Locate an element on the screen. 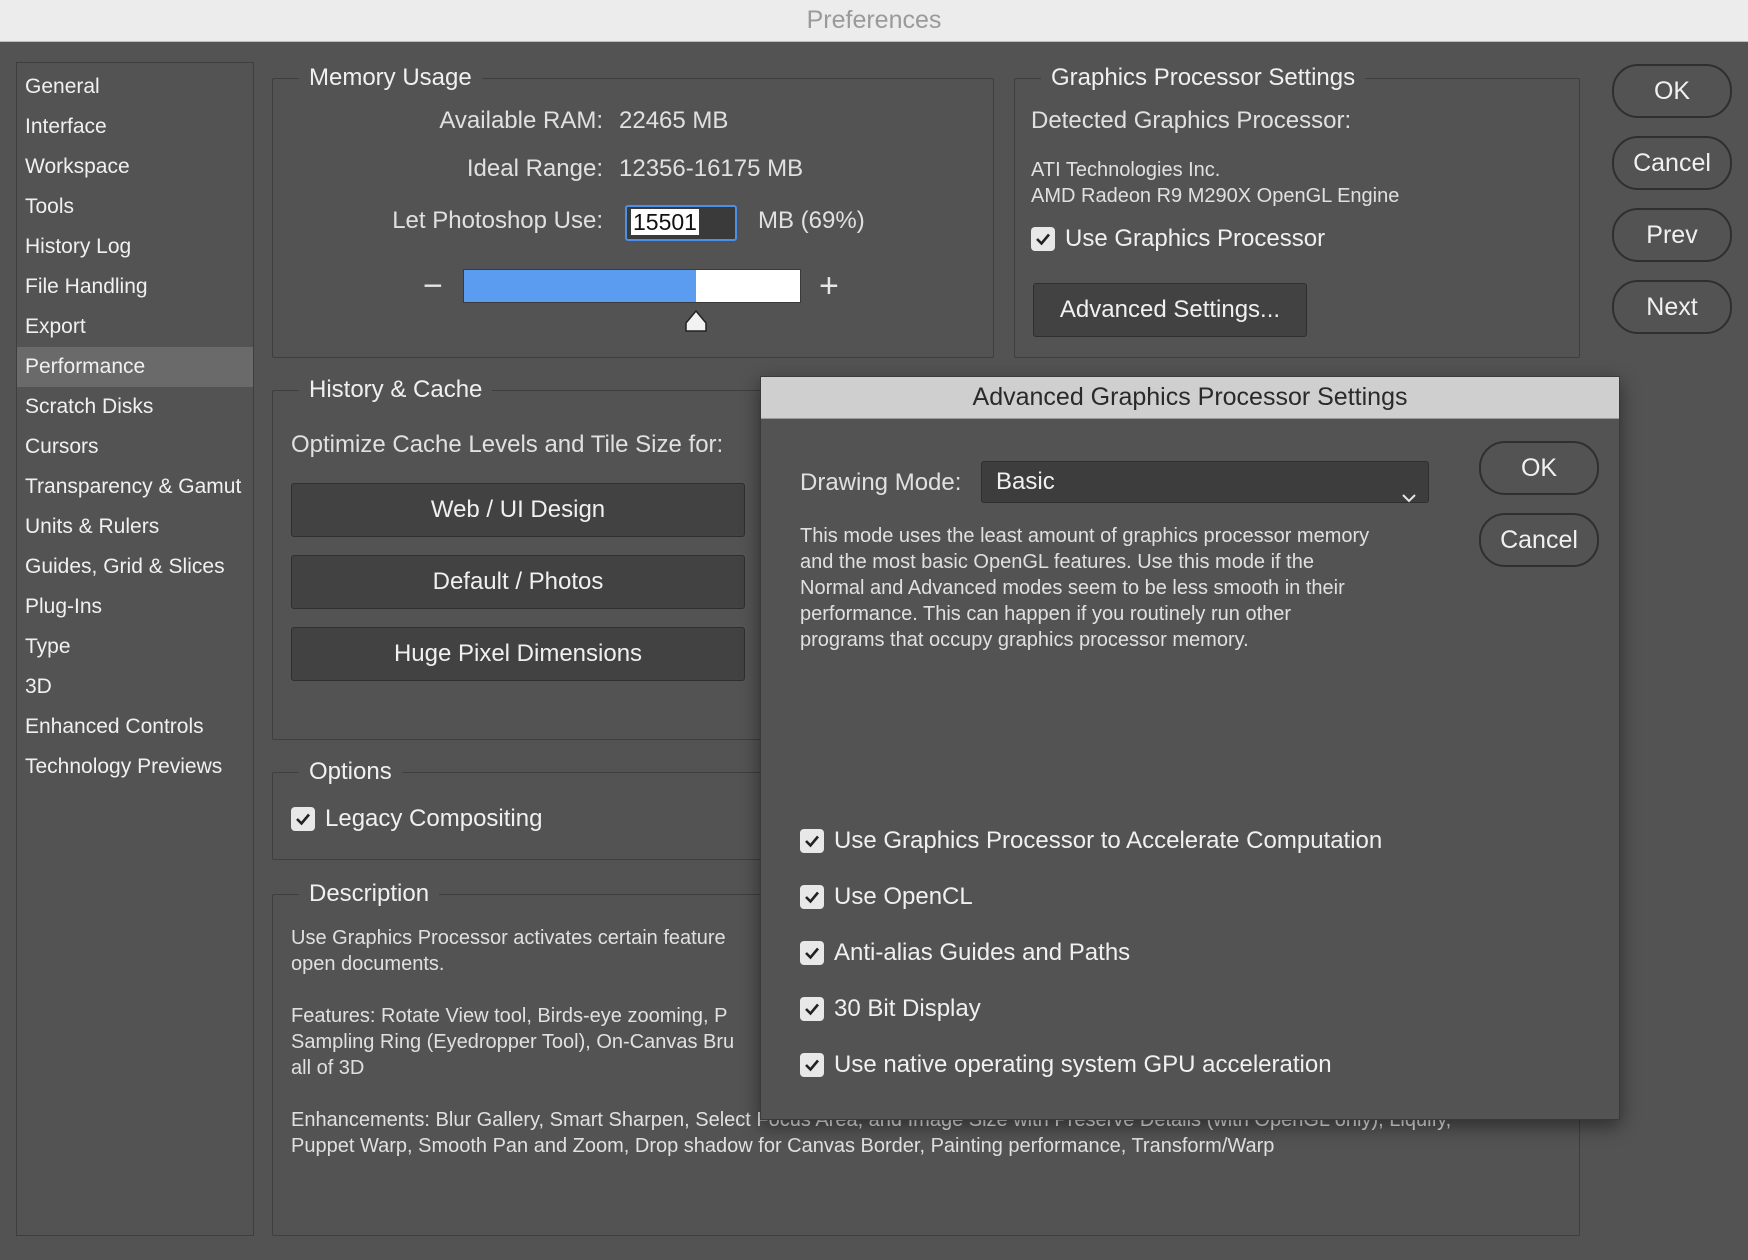  legacy-compositing-row: Legacy Compositing is located at coordinates (416, 819).